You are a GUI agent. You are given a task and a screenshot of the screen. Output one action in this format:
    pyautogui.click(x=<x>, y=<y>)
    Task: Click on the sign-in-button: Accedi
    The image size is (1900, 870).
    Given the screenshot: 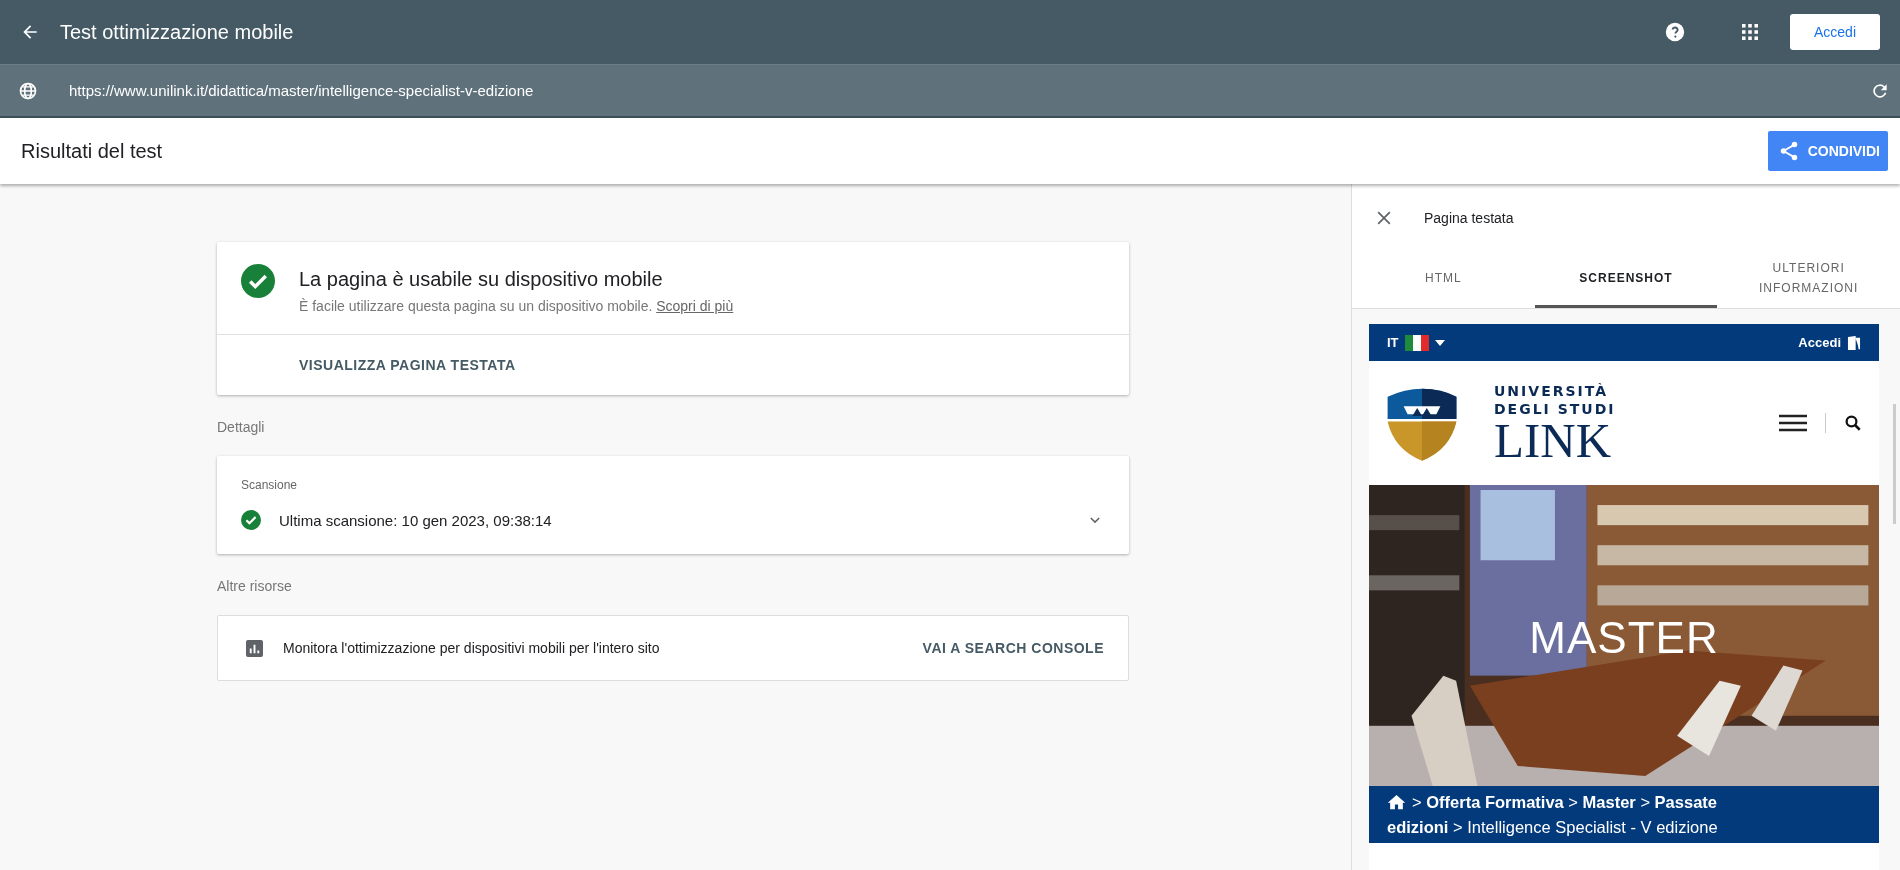 What is the action you would take?
    pyautogui.click(x=1835, y=32)
    